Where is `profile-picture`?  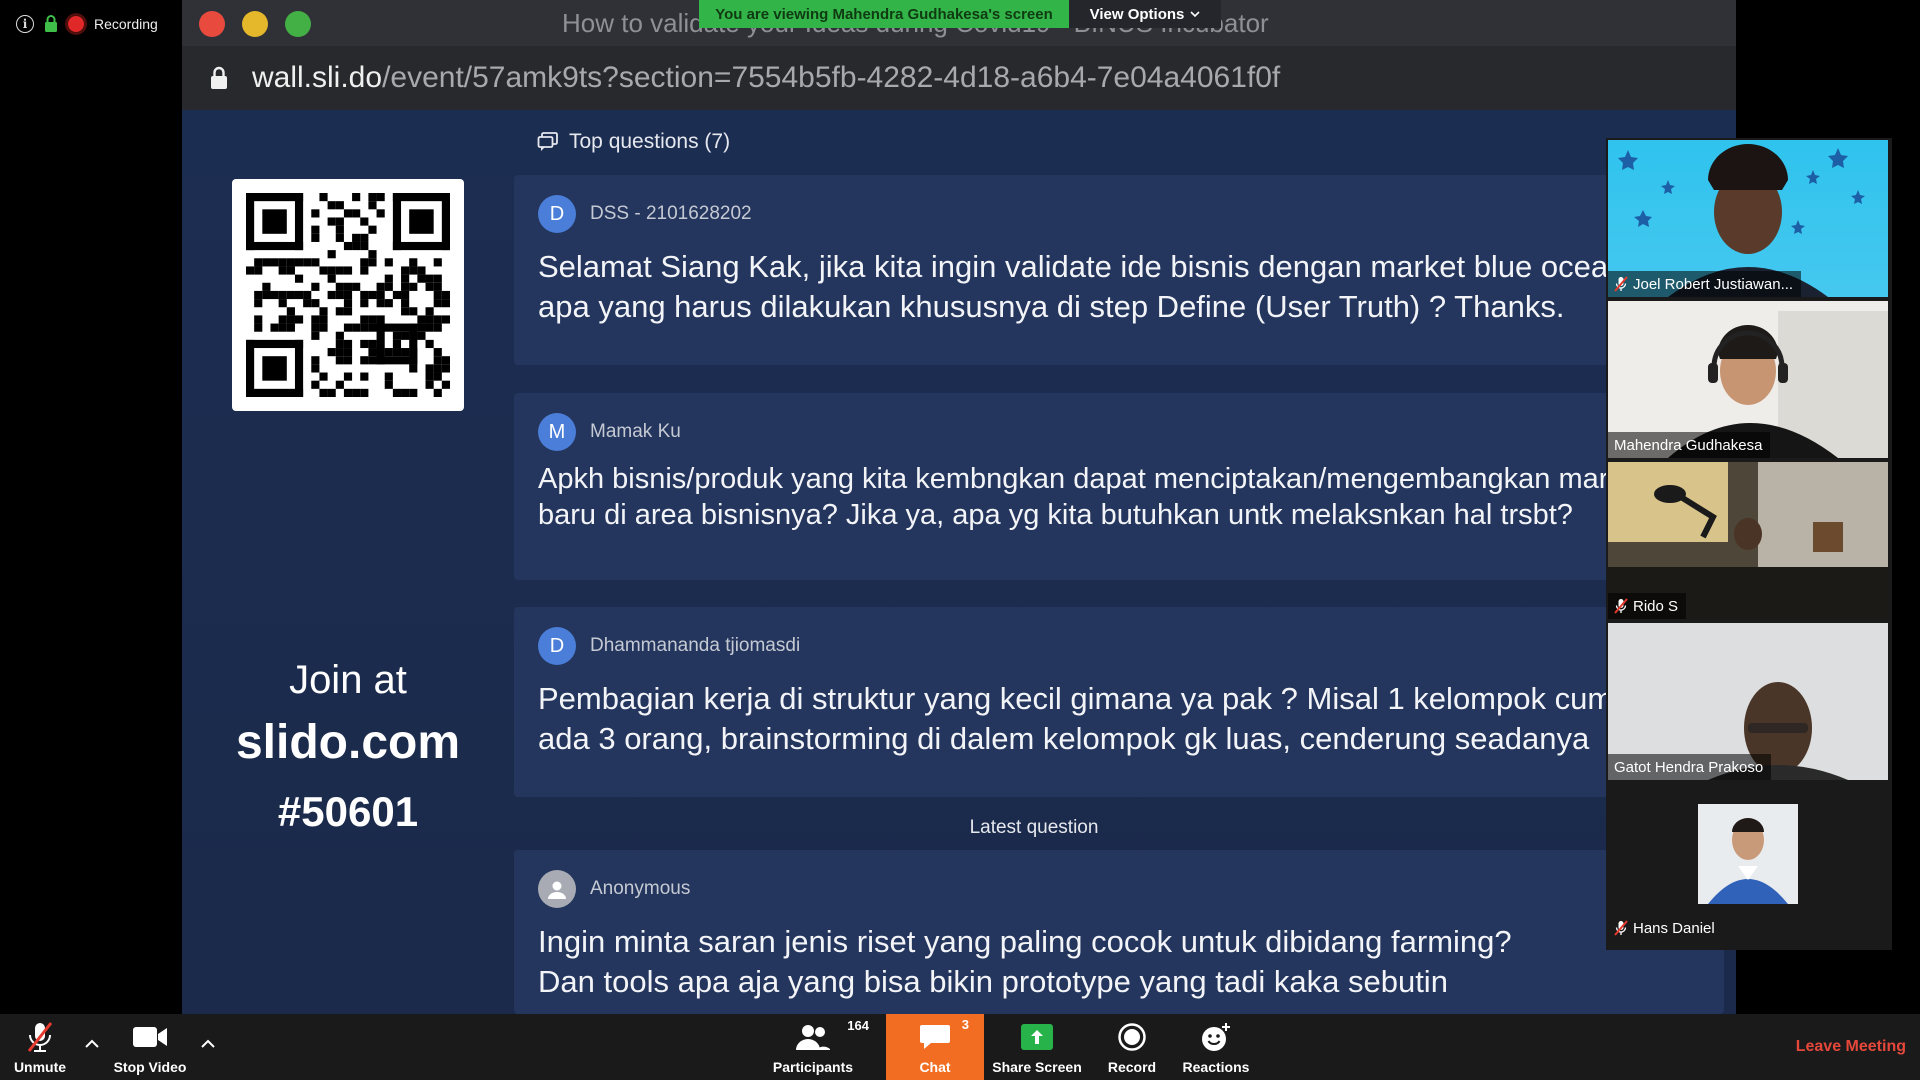 profile-picture is located at coordinates (1748, 854).